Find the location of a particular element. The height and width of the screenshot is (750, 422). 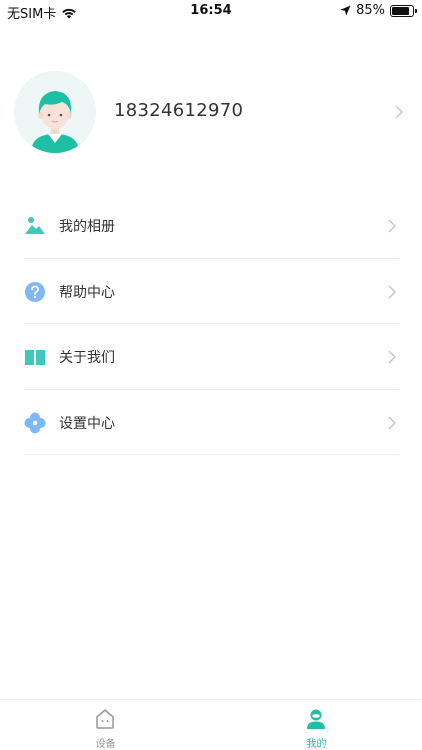

battery-fill is located at coordinates (400, 10).